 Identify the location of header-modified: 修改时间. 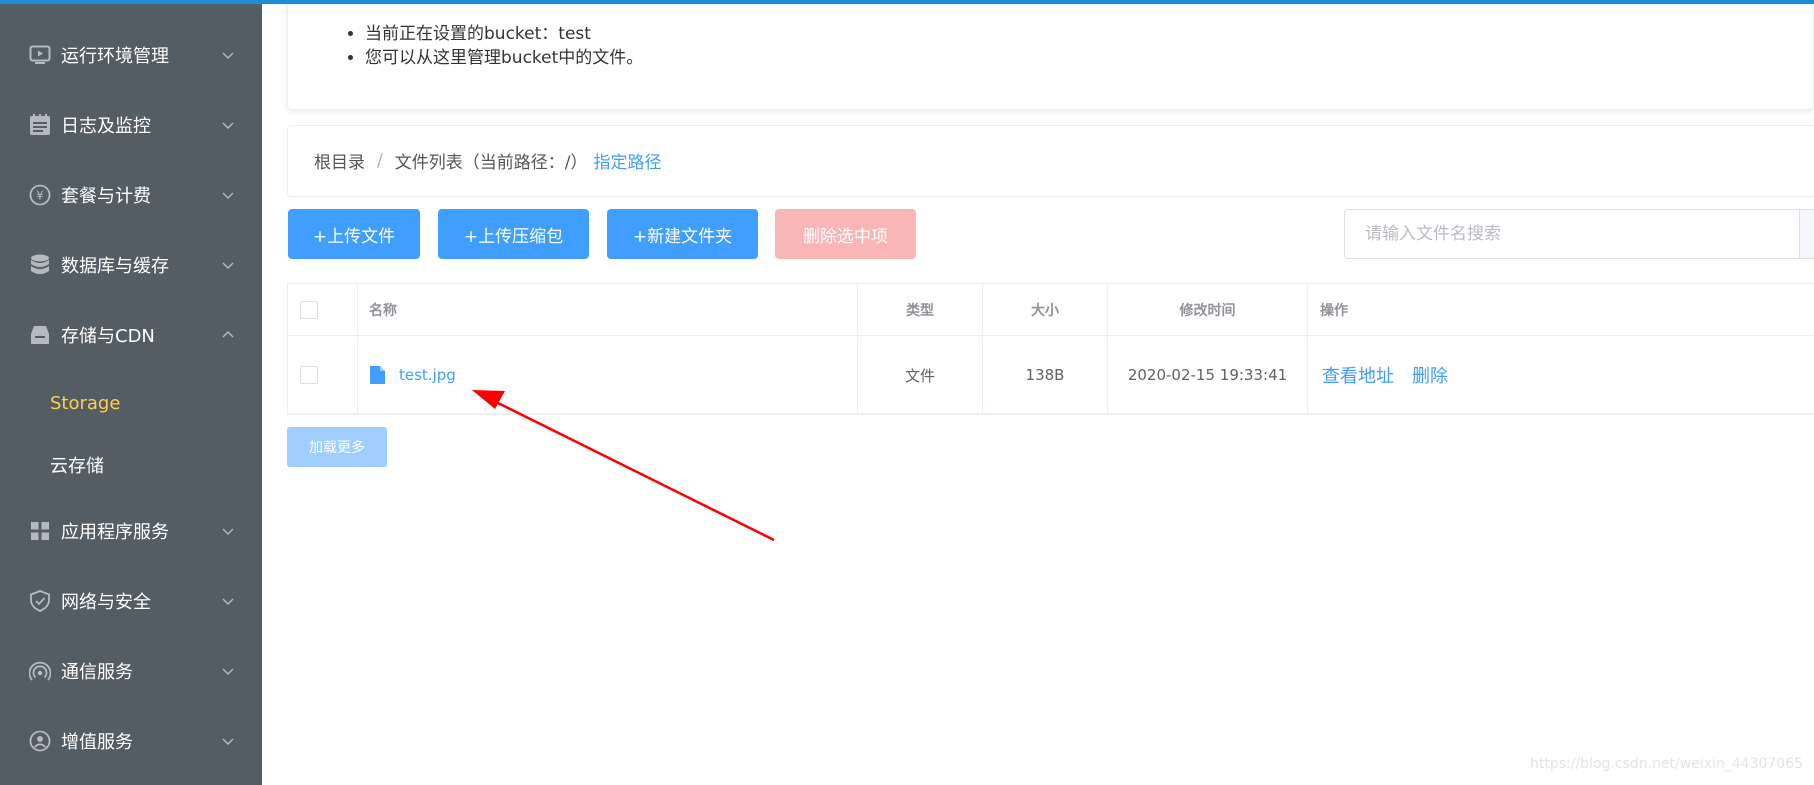
(1208, 309).